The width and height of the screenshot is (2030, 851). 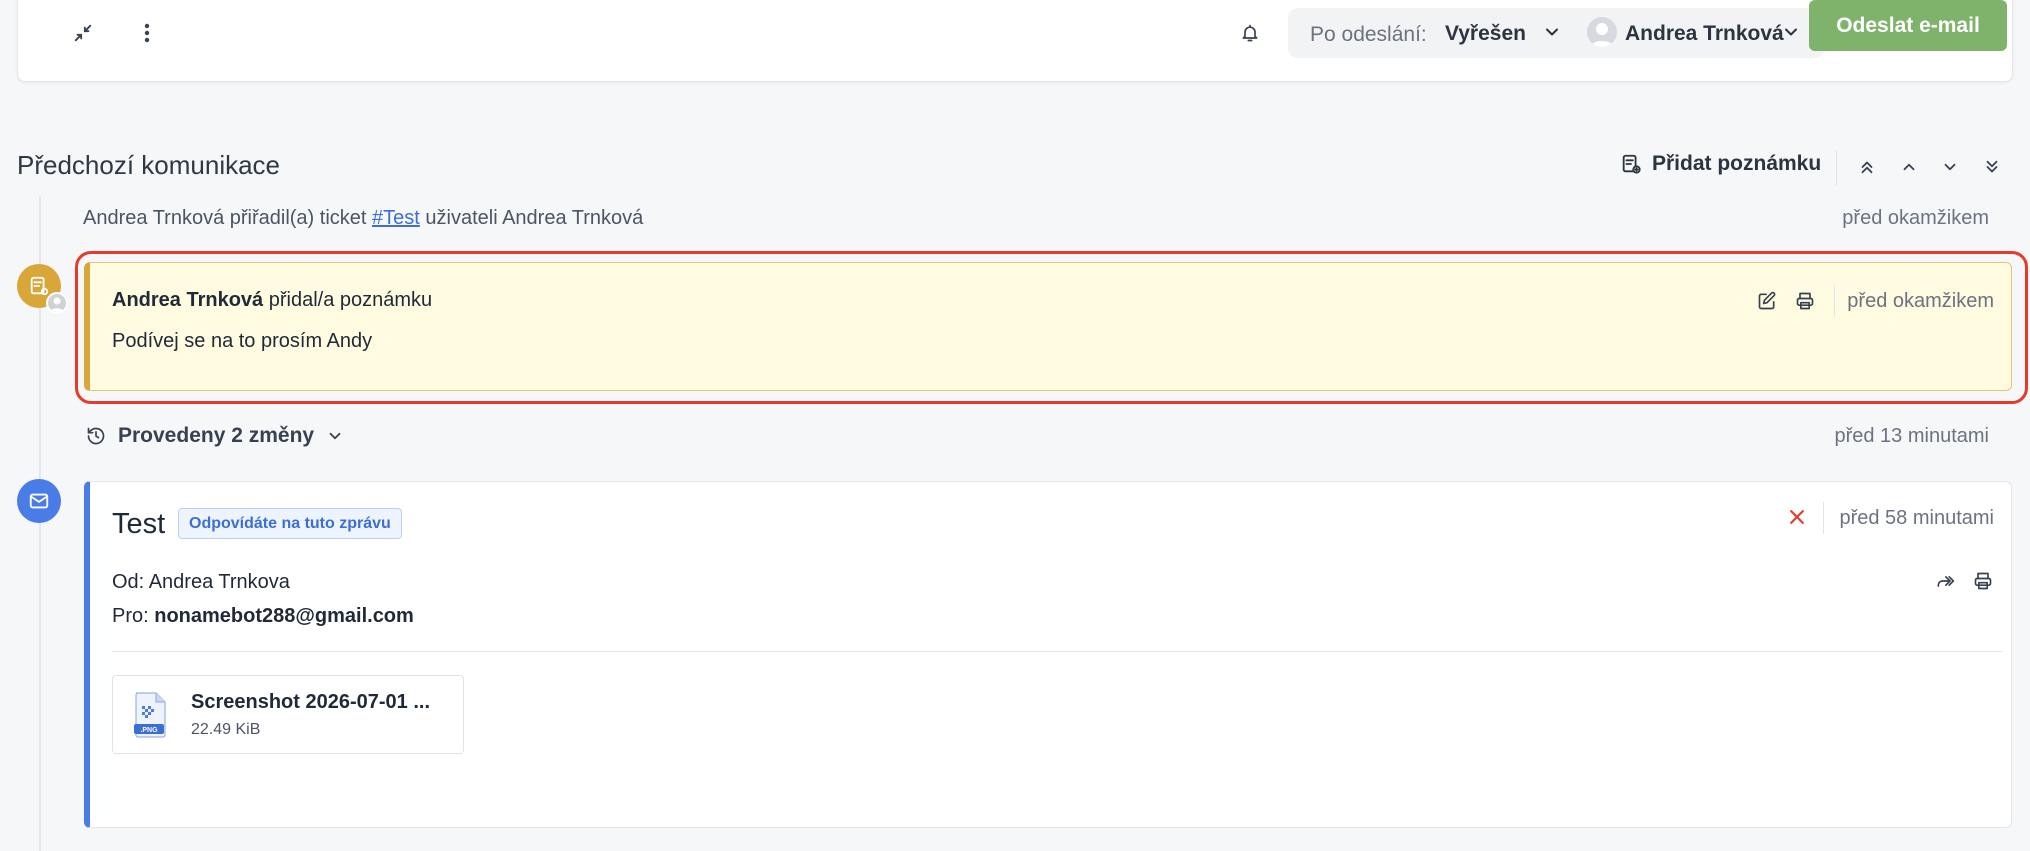 I want to click on history-icon, so click(x=96, y=436).